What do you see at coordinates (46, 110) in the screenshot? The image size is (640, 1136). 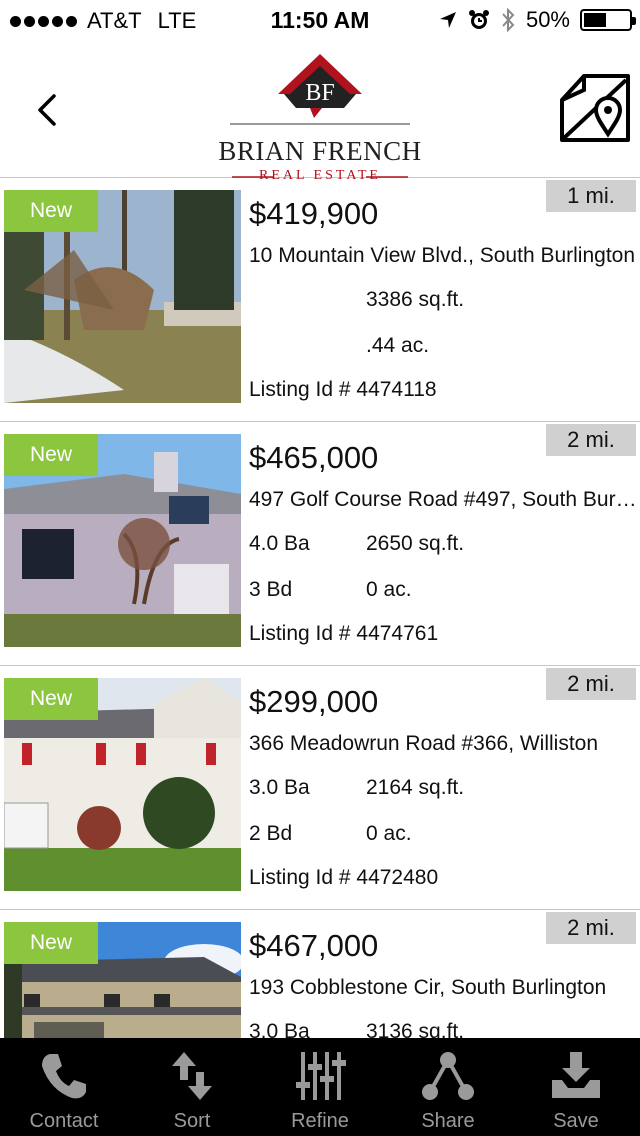 I see `chevron-left-icon` at bounding box center [46, 110].